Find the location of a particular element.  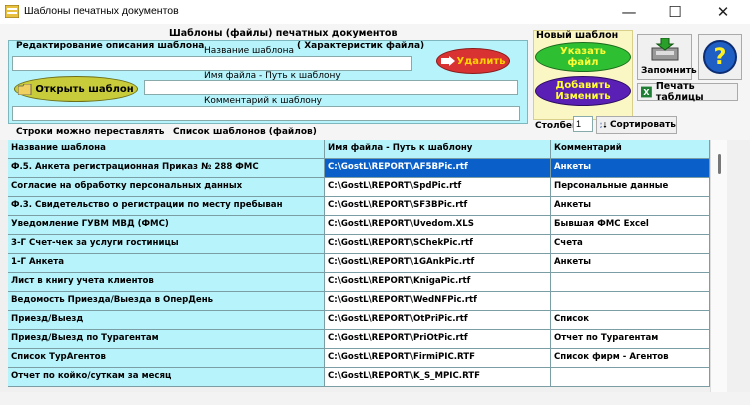

svg-text: X is located at coordinates (646, 92).